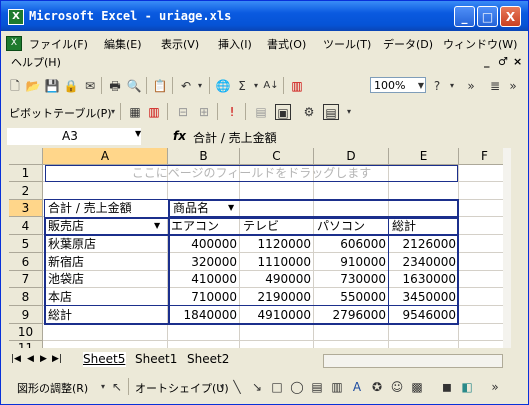 This screenshot has width=529, height=405. What do you see at coordinates (204, 315) in the screenshot?
I see `grand-total-cell: 1840000` at bounding box center [204, 315].